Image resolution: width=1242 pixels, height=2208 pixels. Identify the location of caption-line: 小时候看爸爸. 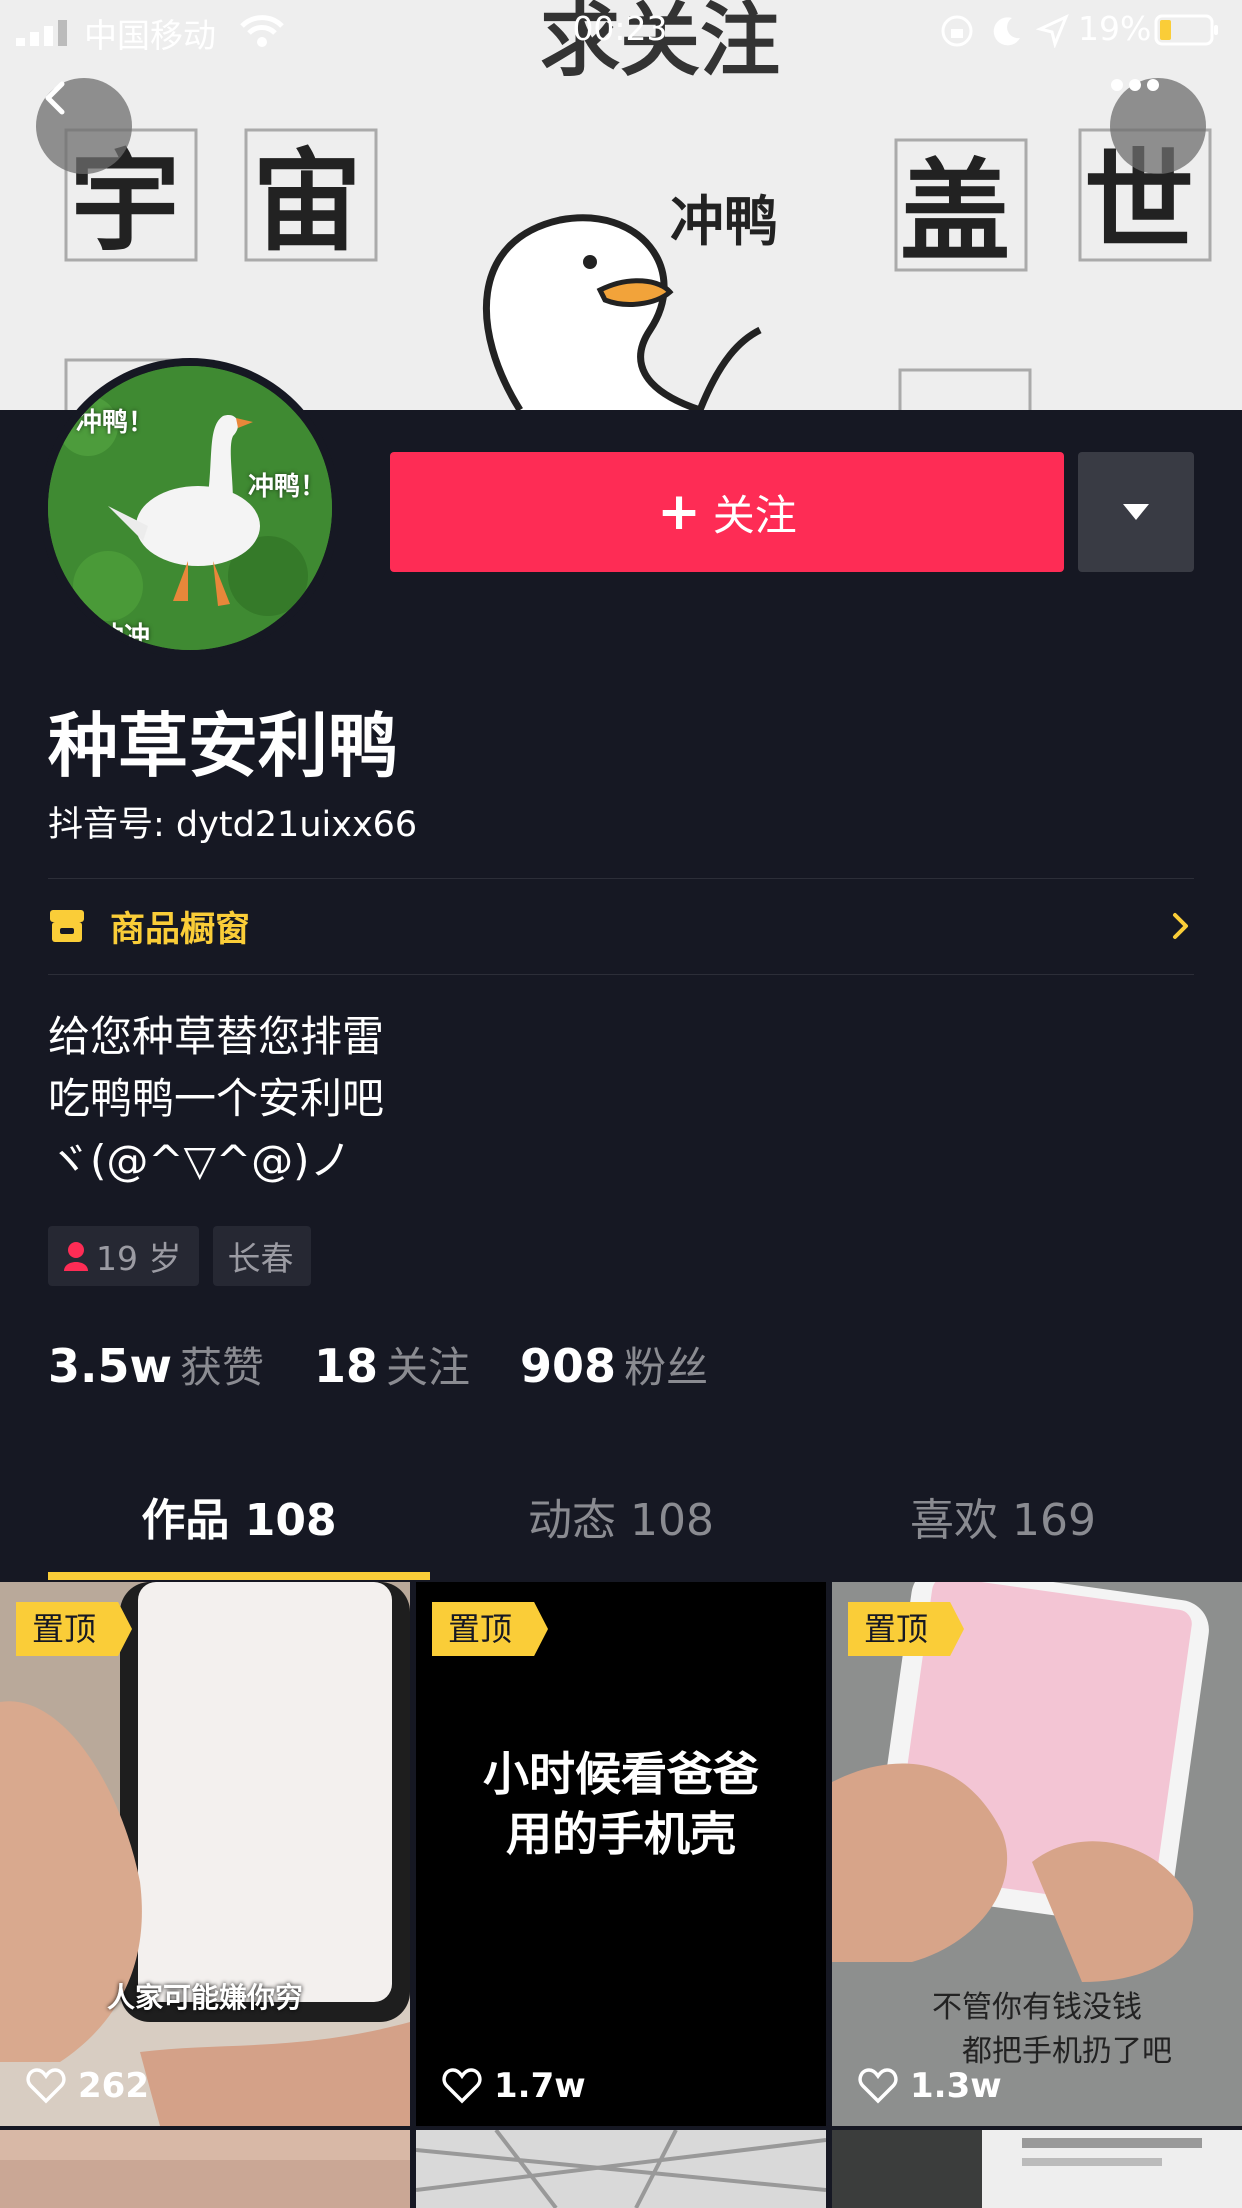
(621, 1774).